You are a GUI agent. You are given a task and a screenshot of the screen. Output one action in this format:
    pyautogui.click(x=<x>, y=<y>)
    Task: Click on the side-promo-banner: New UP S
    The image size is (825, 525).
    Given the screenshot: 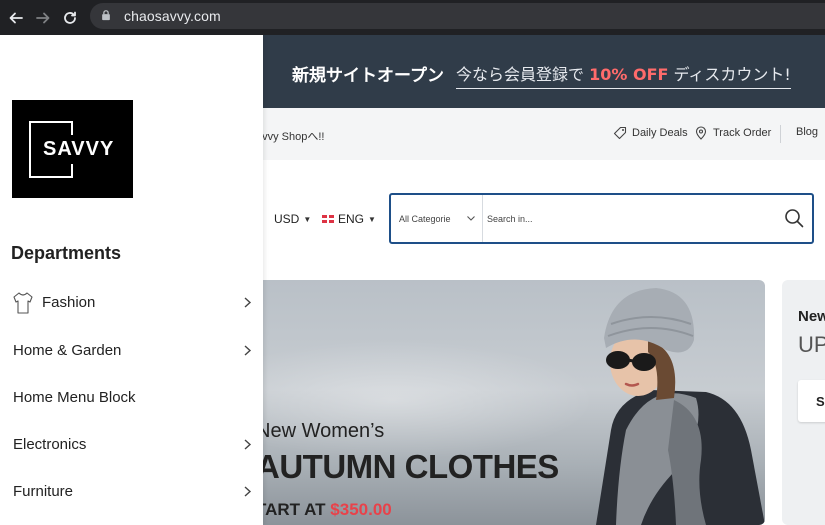 What is the action you would take?
    pyautogui.click(x=803, y=402)
    